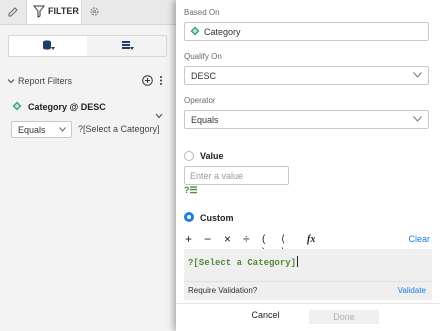 This screenshot has height=331, width=440. I want to click on grid-filter-icon, so click(128, 45).